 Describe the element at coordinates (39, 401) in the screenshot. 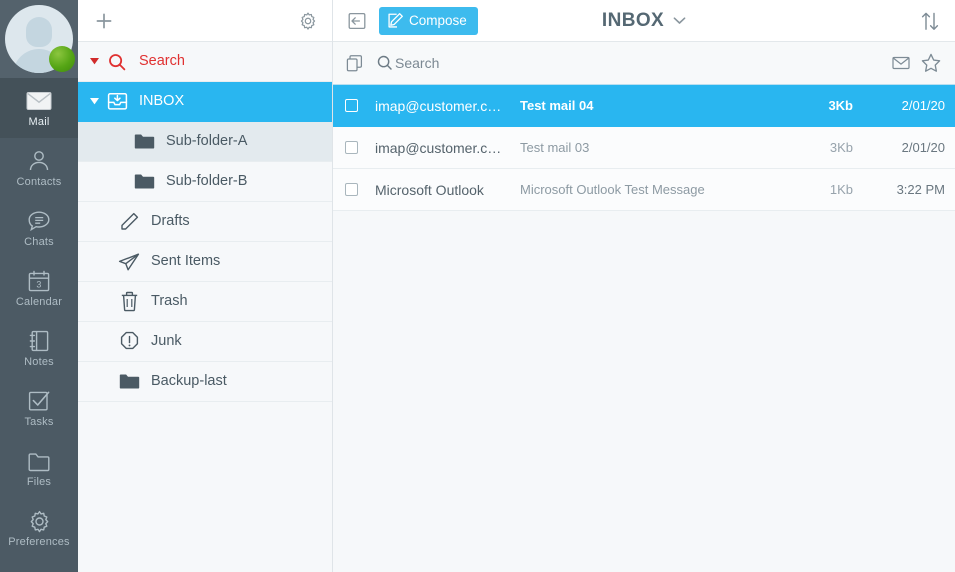

I see `tasks-icon` at that location.